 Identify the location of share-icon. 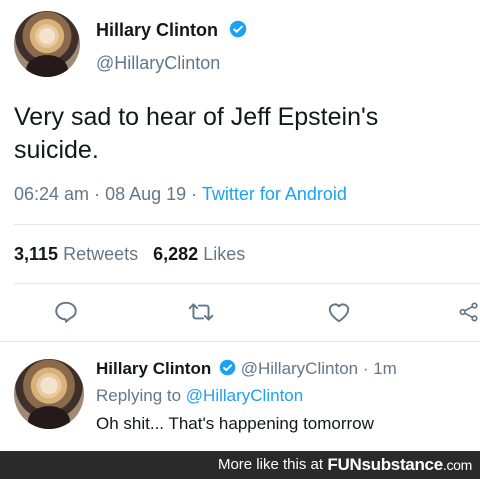
(468, 312).